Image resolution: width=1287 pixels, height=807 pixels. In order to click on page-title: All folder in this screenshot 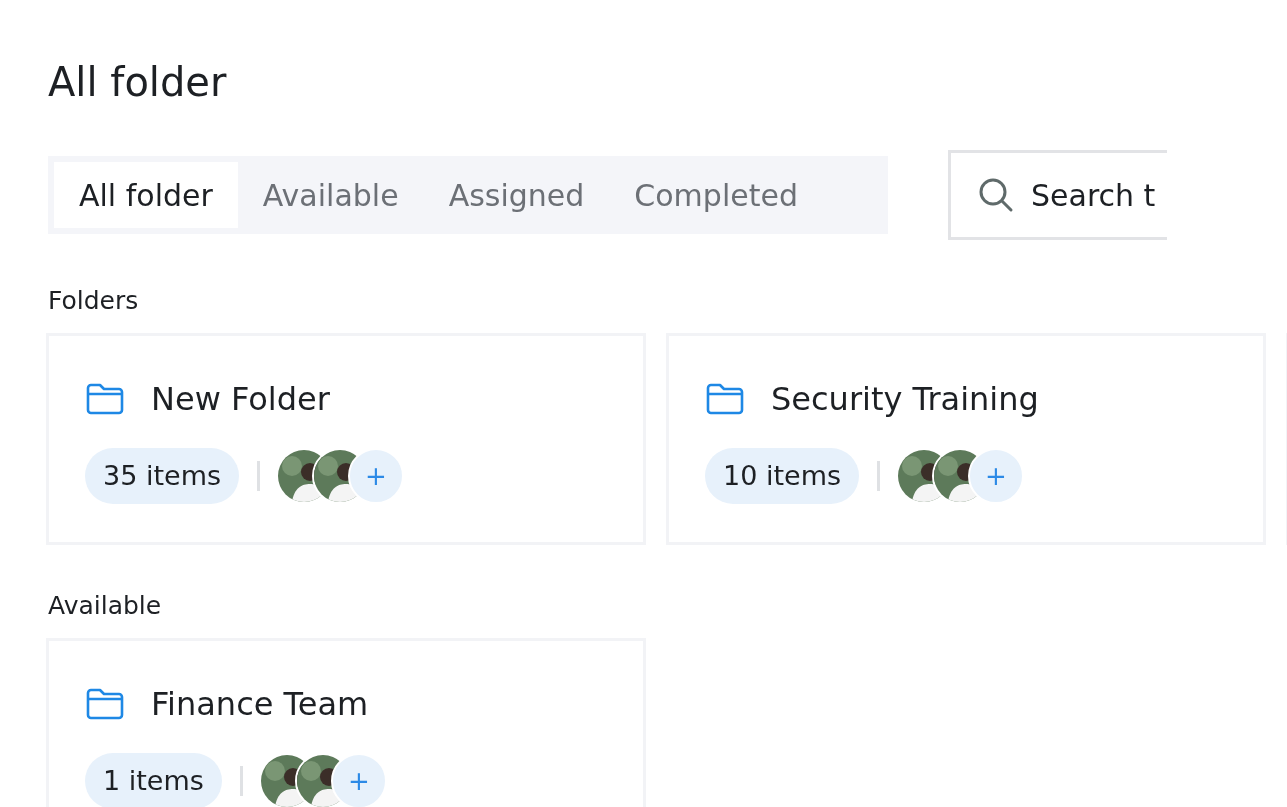, I will do `click(138, 82)`.